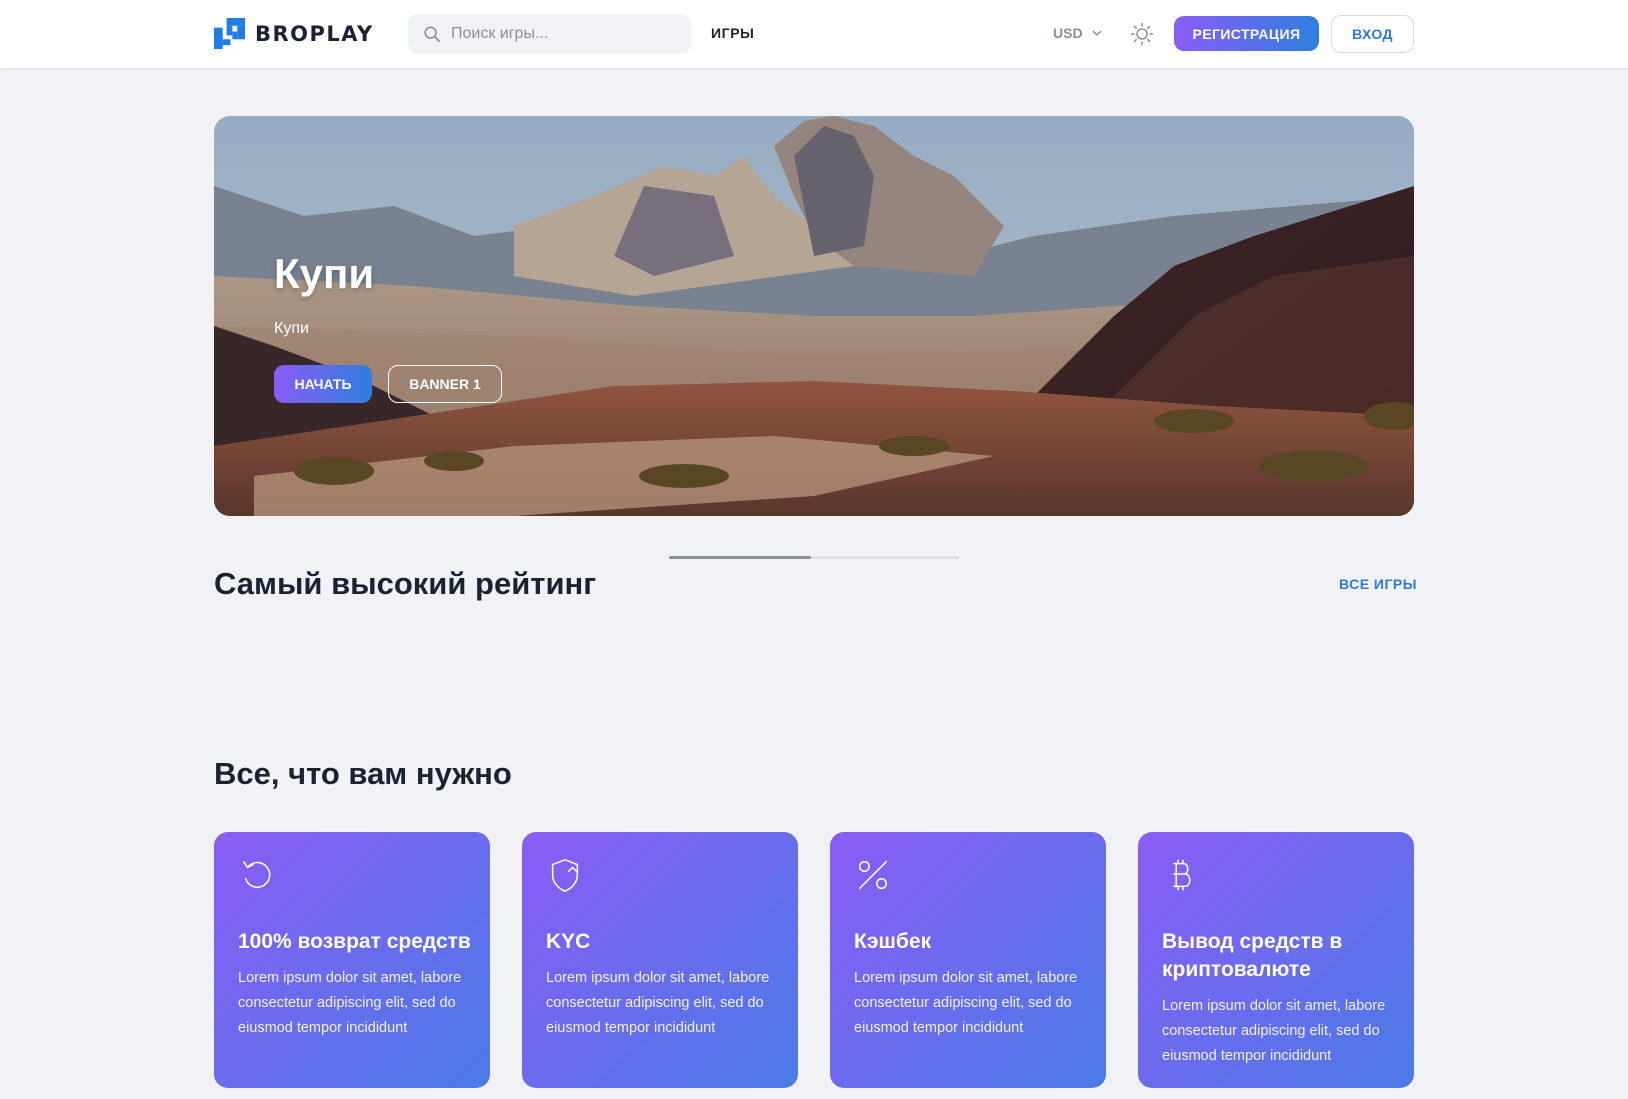  I want to click on broplay-logo-icon, so click(229, 33).